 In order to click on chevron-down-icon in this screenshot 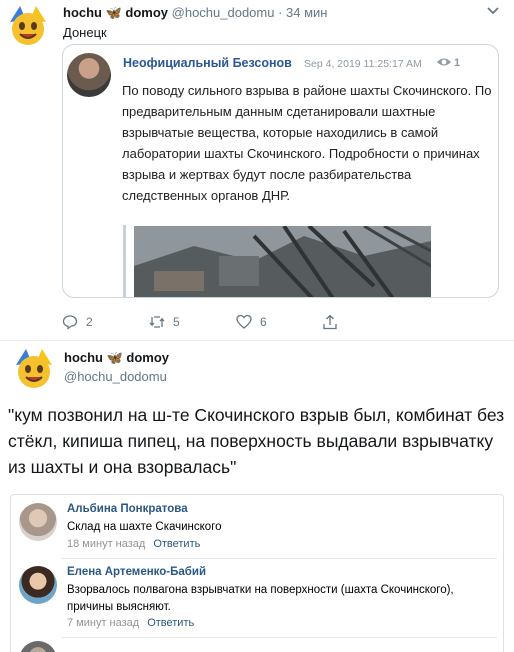, I will do `click(493, 11)`.